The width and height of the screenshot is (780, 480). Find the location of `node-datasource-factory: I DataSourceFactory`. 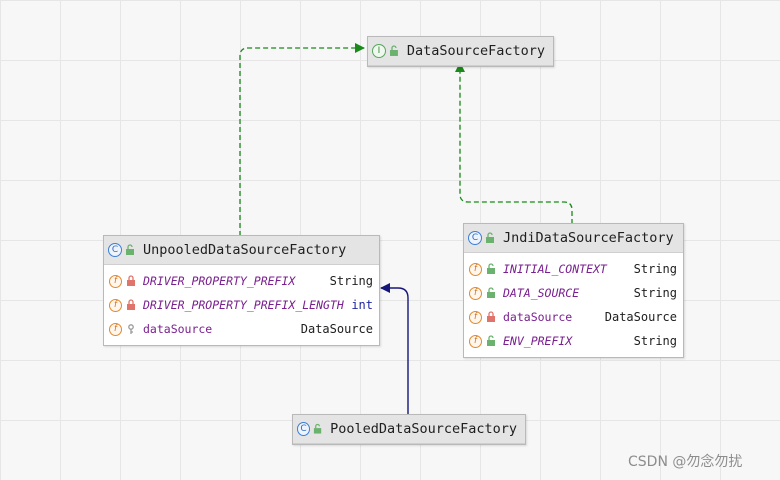

node-datasource-factory: I DataSourceFactory is located at coordinates (460, 51).